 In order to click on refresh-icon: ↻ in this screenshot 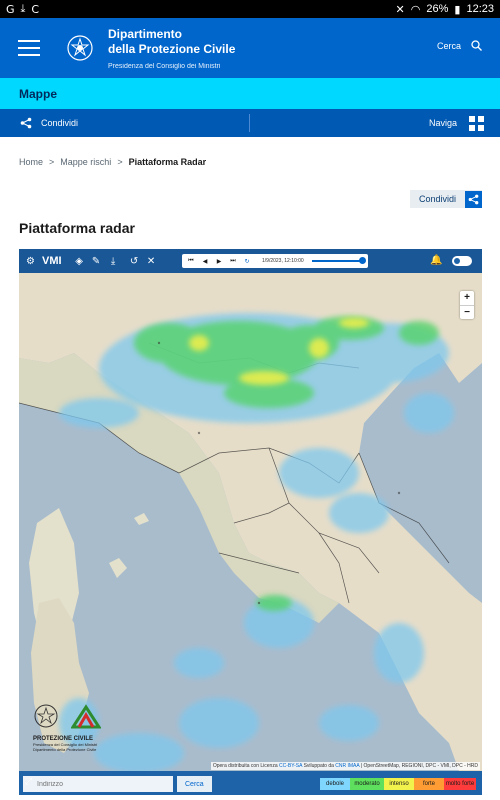, I will do `click(247, 261)`.